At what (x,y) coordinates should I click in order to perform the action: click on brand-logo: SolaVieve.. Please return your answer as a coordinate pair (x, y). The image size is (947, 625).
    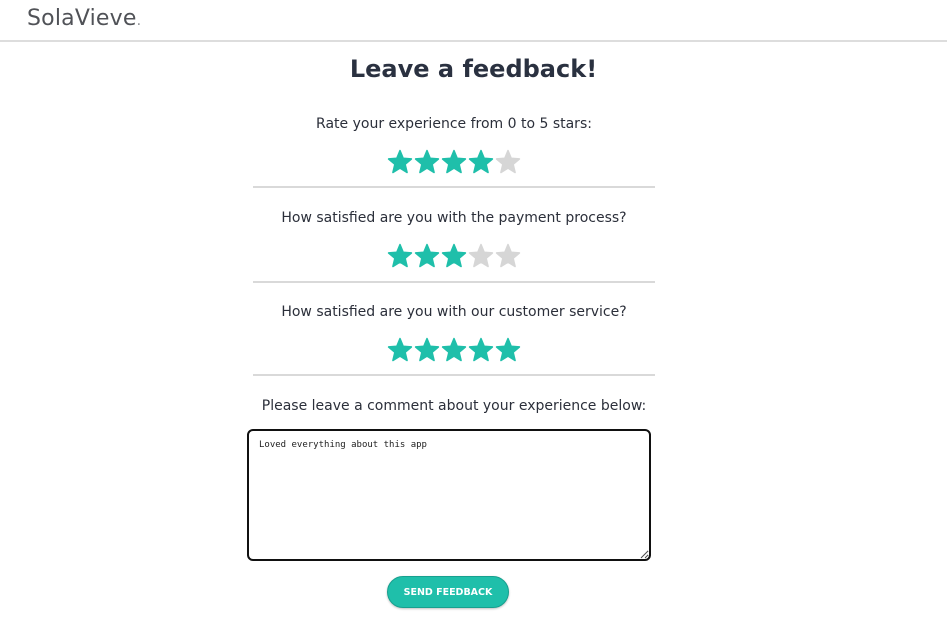
    Looking at the image, I should click on (84, 18).